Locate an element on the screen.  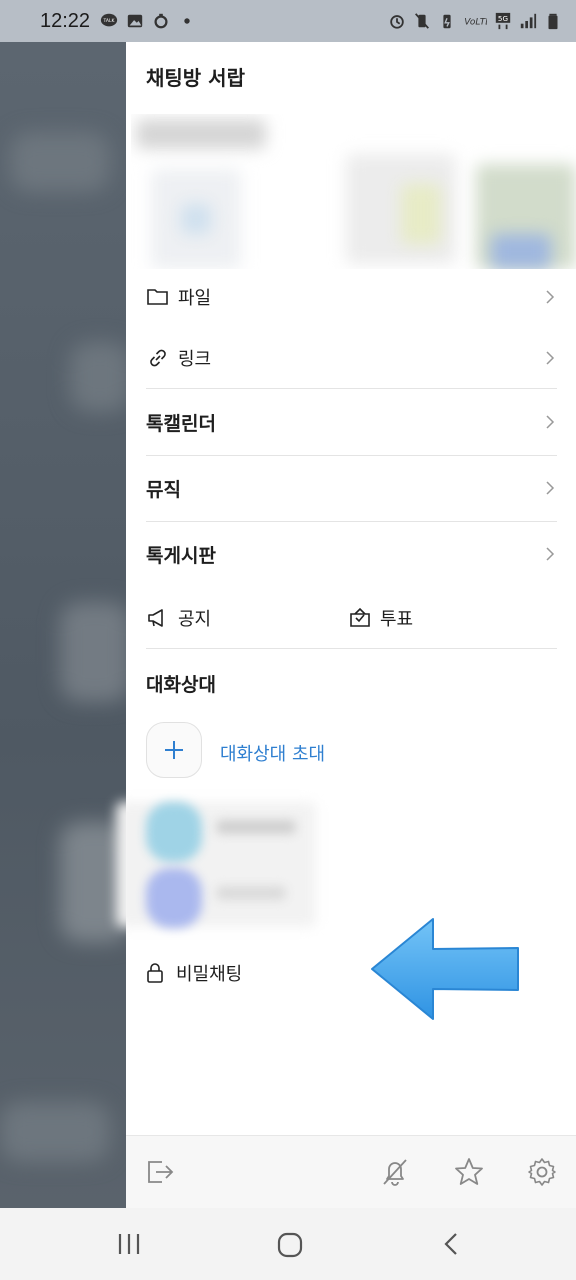
links-label: 링크 is located at coordinates (195, 359).